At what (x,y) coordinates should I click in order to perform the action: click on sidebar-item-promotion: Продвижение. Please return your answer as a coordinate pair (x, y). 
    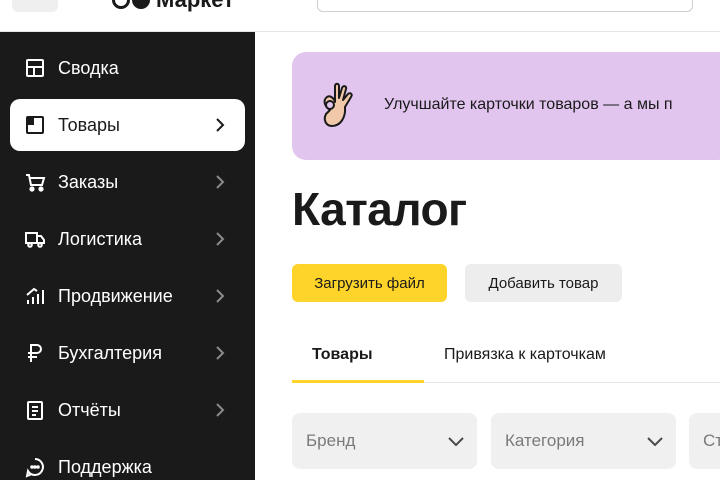
    Looking at the image, I should click on (127, 296).